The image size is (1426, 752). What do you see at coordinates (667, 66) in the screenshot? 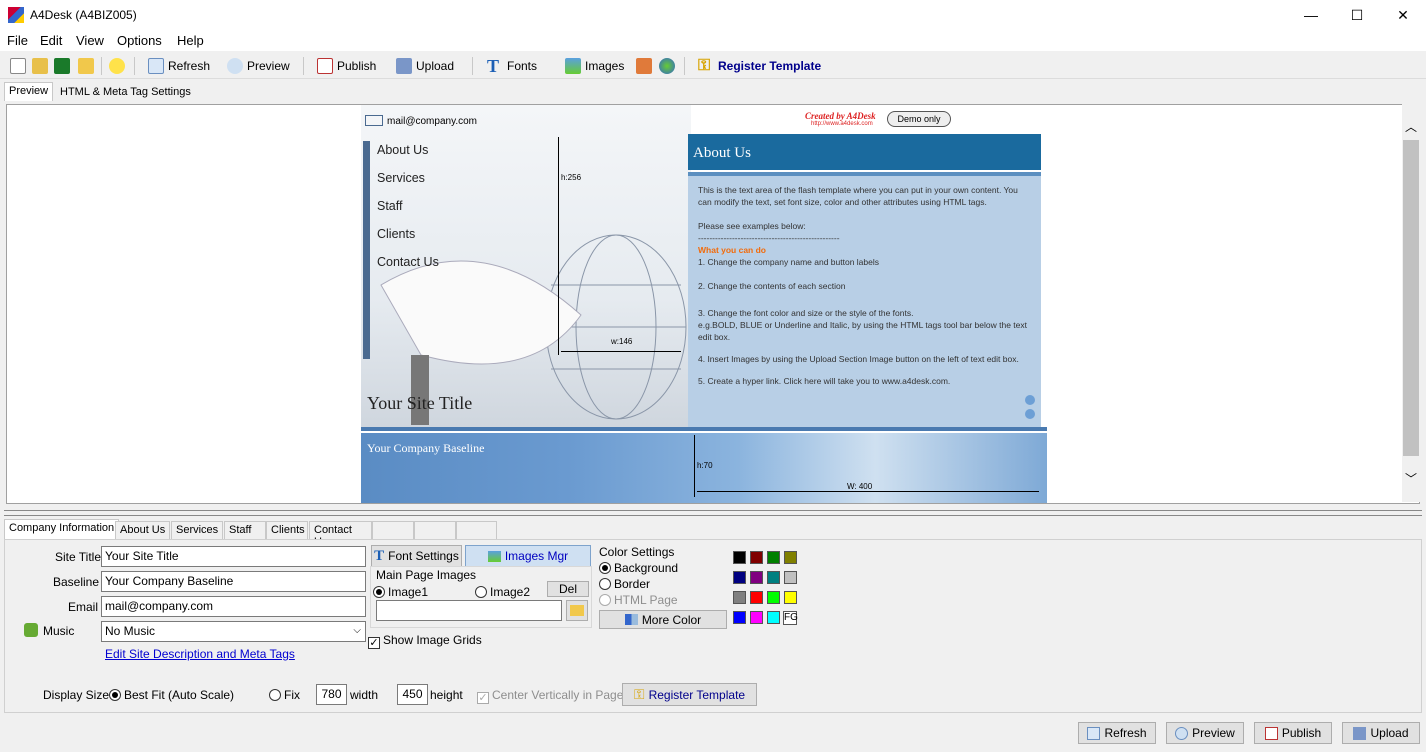
I see `globe-icon` at bounding box center [667, 66].